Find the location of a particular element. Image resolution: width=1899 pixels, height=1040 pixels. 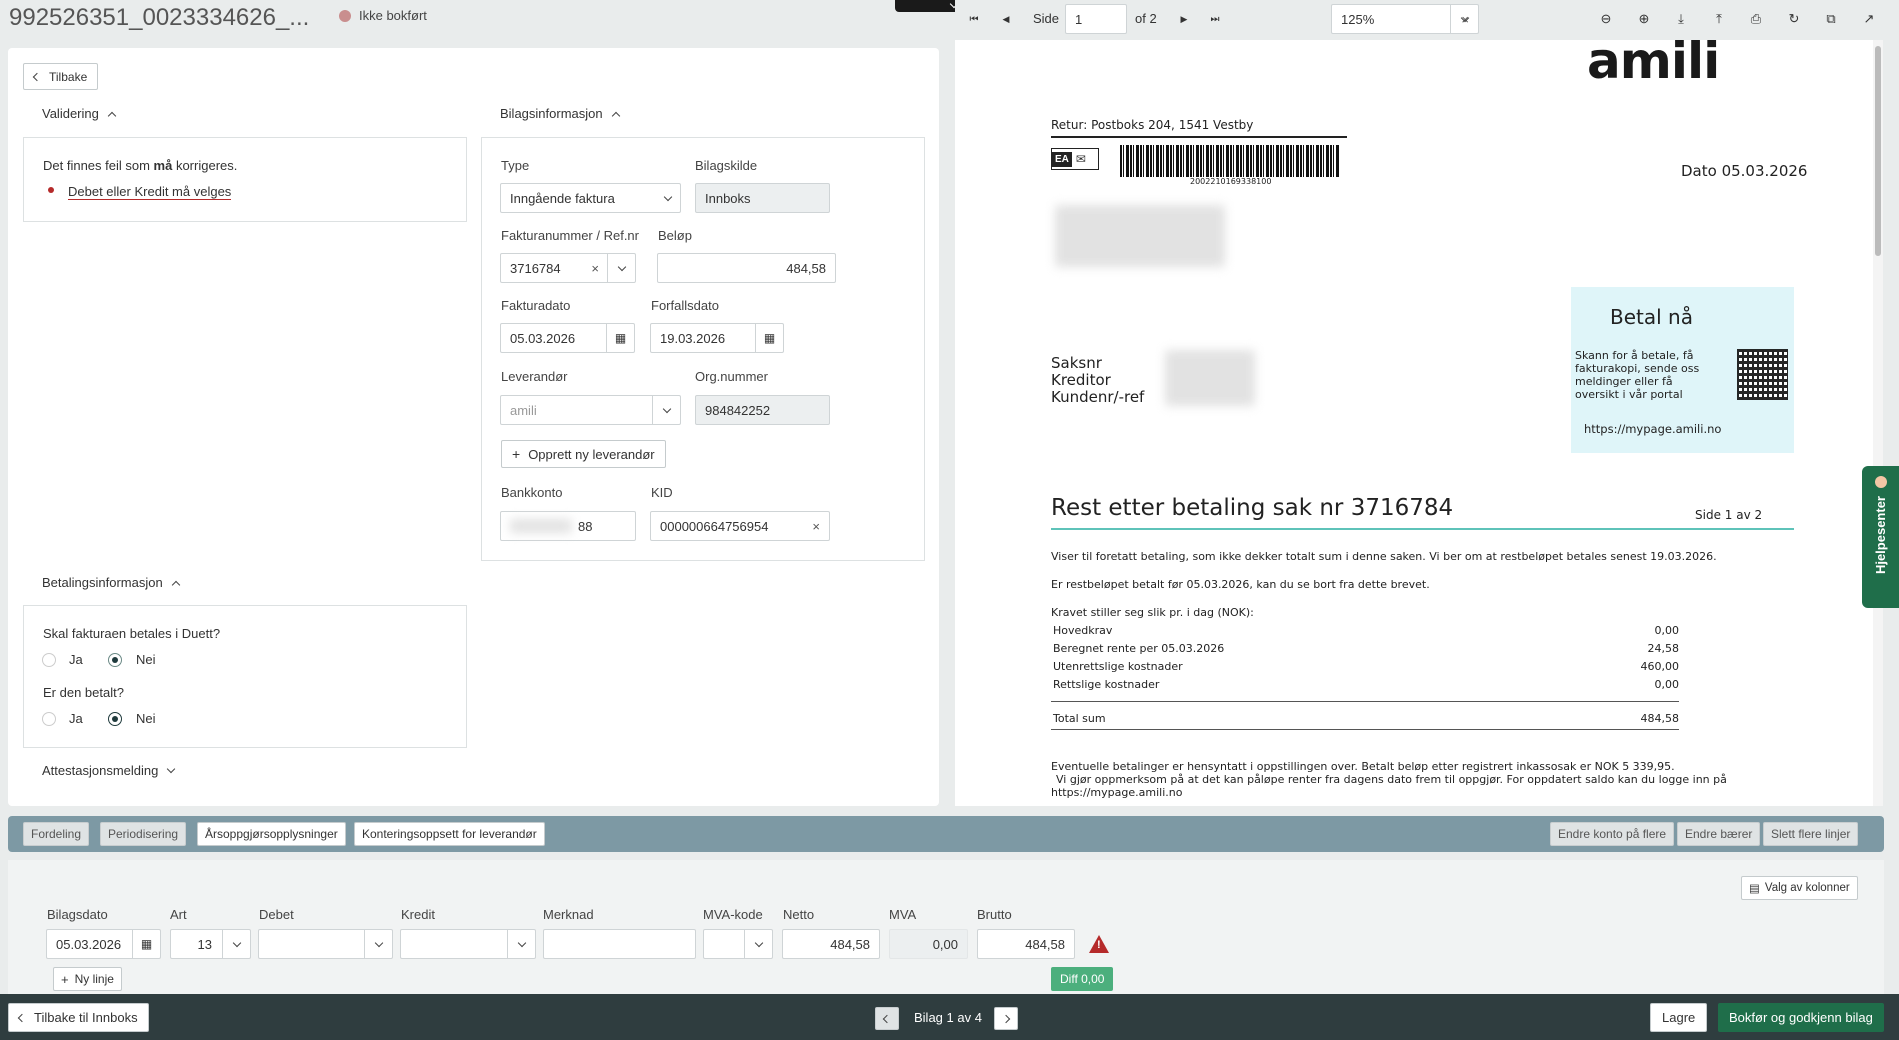

fakturadato-input: 05.03.2026 ▦ is located at coordinates (567, 338).